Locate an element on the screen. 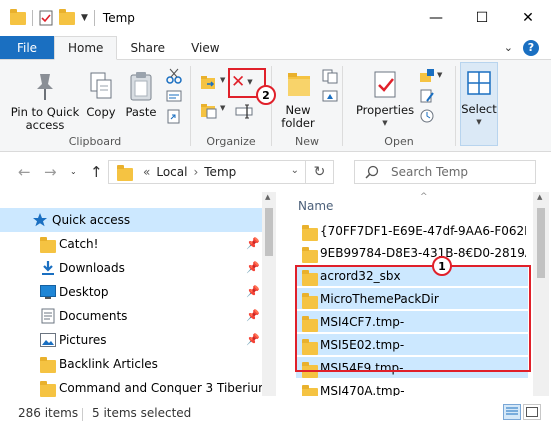 The width and height of the screenshot is (551, 429). paste-button: Paste is located at coordinates (141, 94).